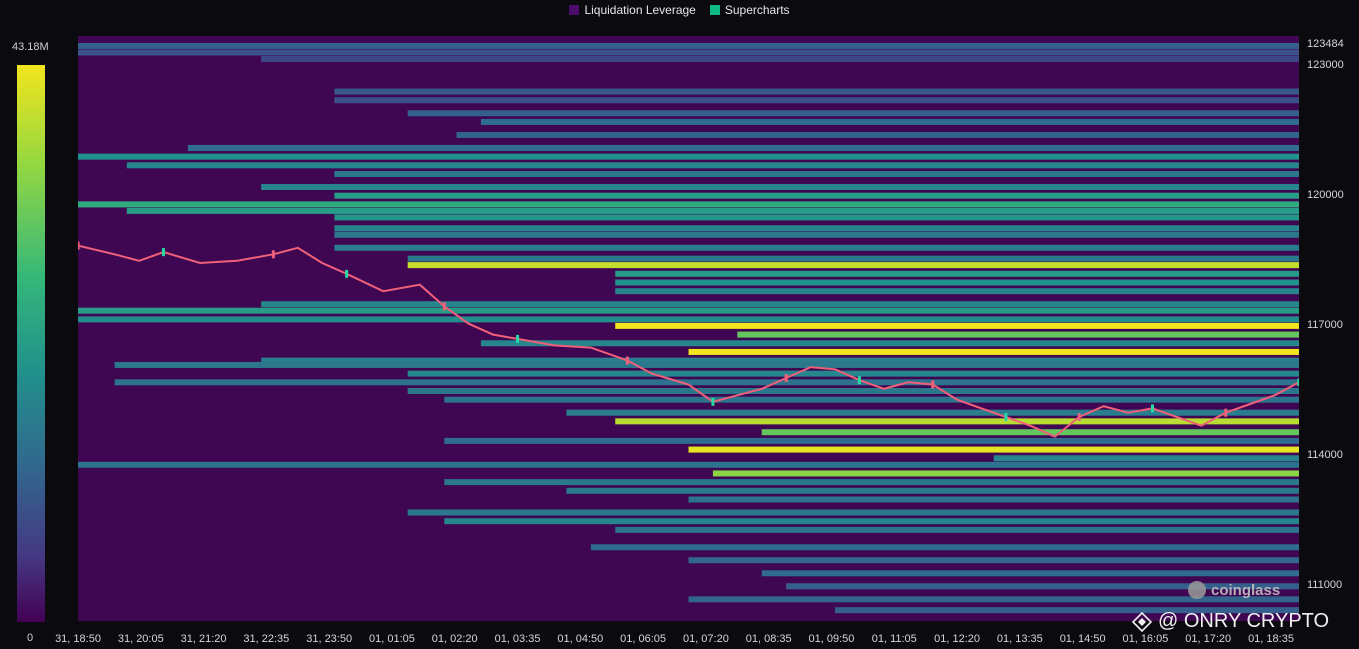 Image resolution: width=1359 pixels, height=649 pixels. What do you see at coordinates (454, 639) in the screenshot?
I see `x-tick-label: 01, 02:20` at bounding box center [454, 639].